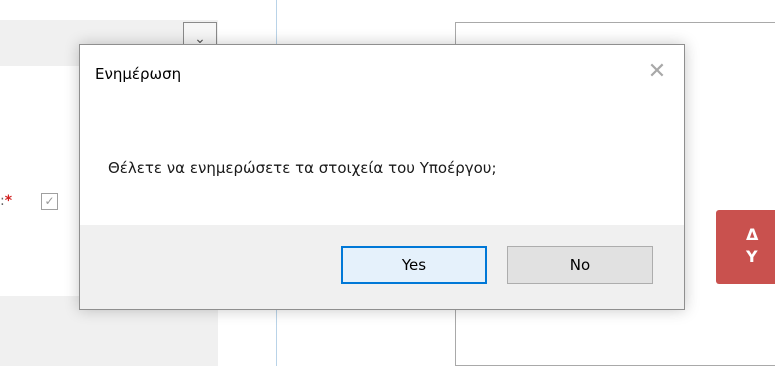  I want to click on background-red-button: Δ Y, so click(745, 247).